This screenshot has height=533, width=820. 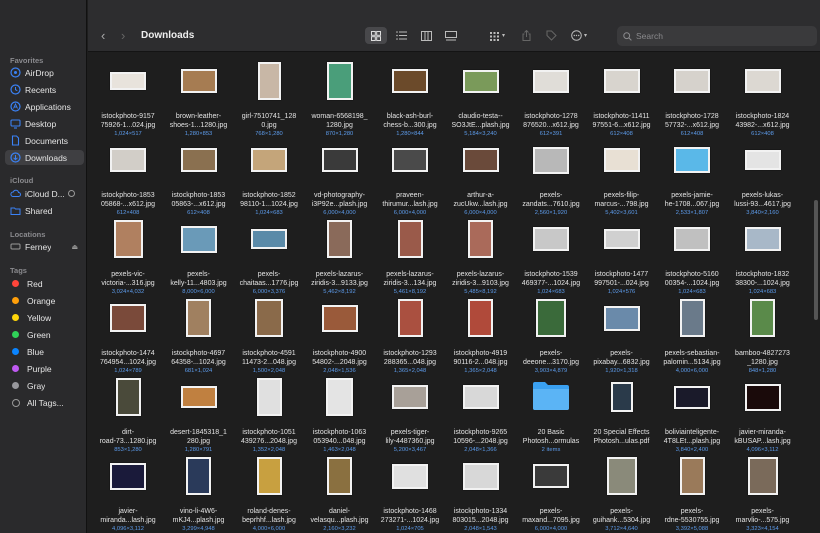 I want to click on more-actions-button: ▾, so click(x=579, y=35).